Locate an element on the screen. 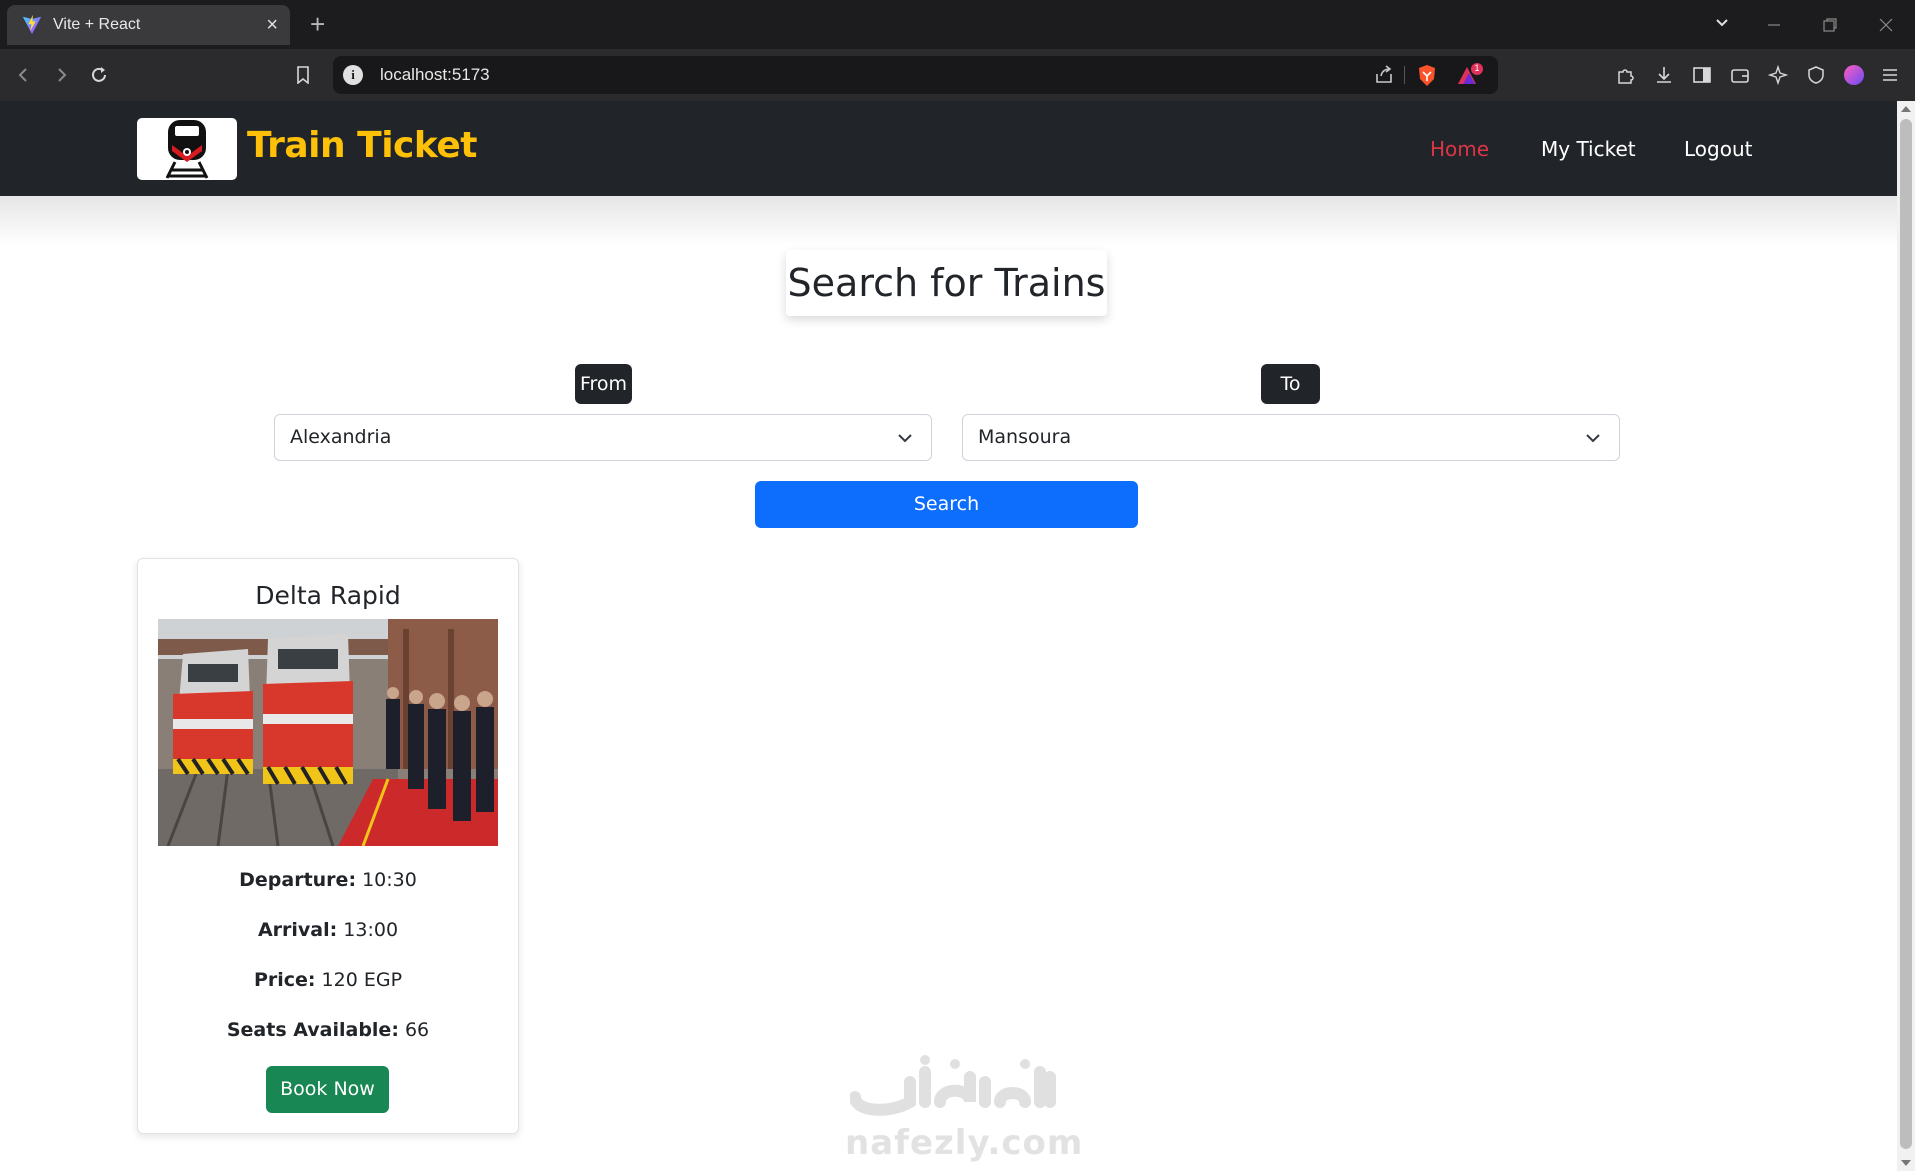 The image size is (1915, 1171). reload-button is located at coordinates (99, 75).